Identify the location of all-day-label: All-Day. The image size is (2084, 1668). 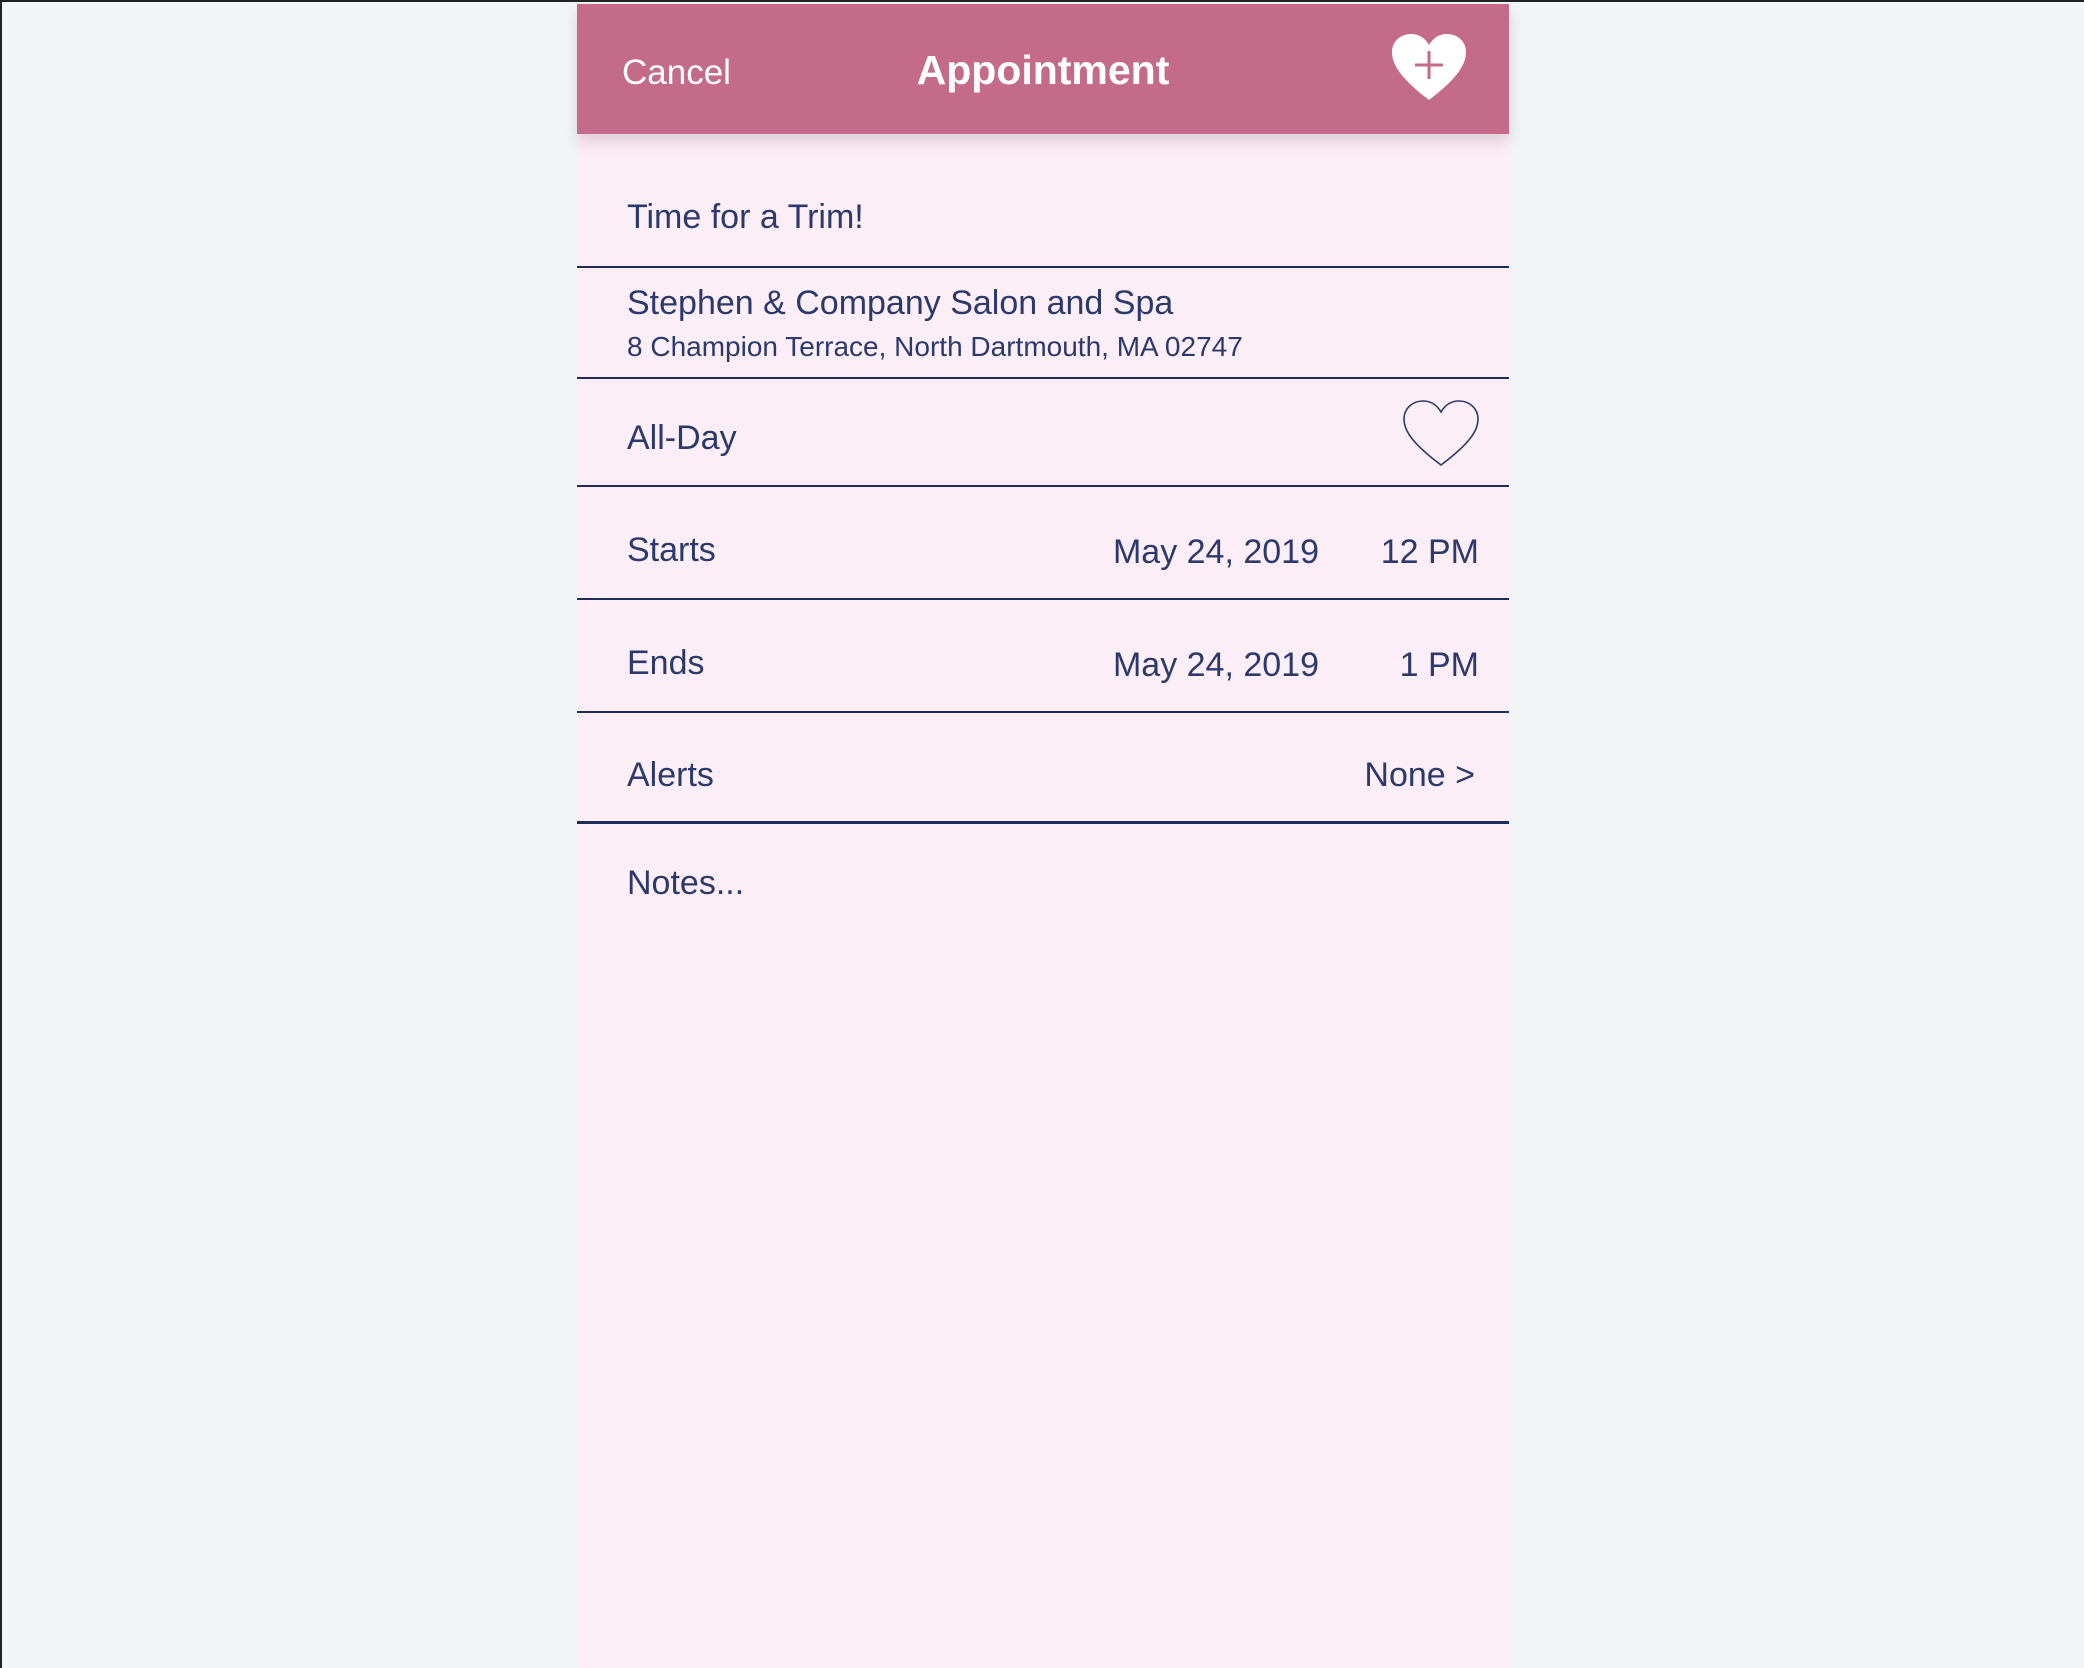
(682, 438).